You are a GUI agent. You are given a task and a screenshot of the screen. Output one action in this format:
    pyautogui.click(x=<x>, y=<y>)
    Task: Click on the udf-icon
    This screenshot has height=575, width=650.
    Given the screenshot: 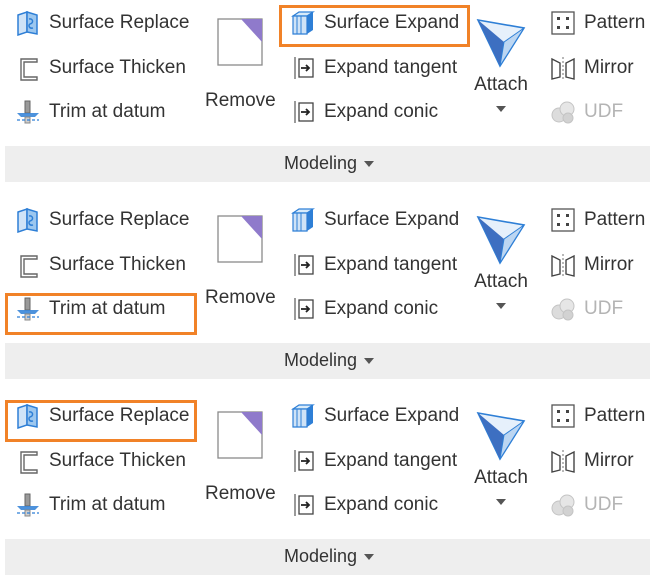 What is the action you would take?
    pyautogui.click(x=563, y=112)
    